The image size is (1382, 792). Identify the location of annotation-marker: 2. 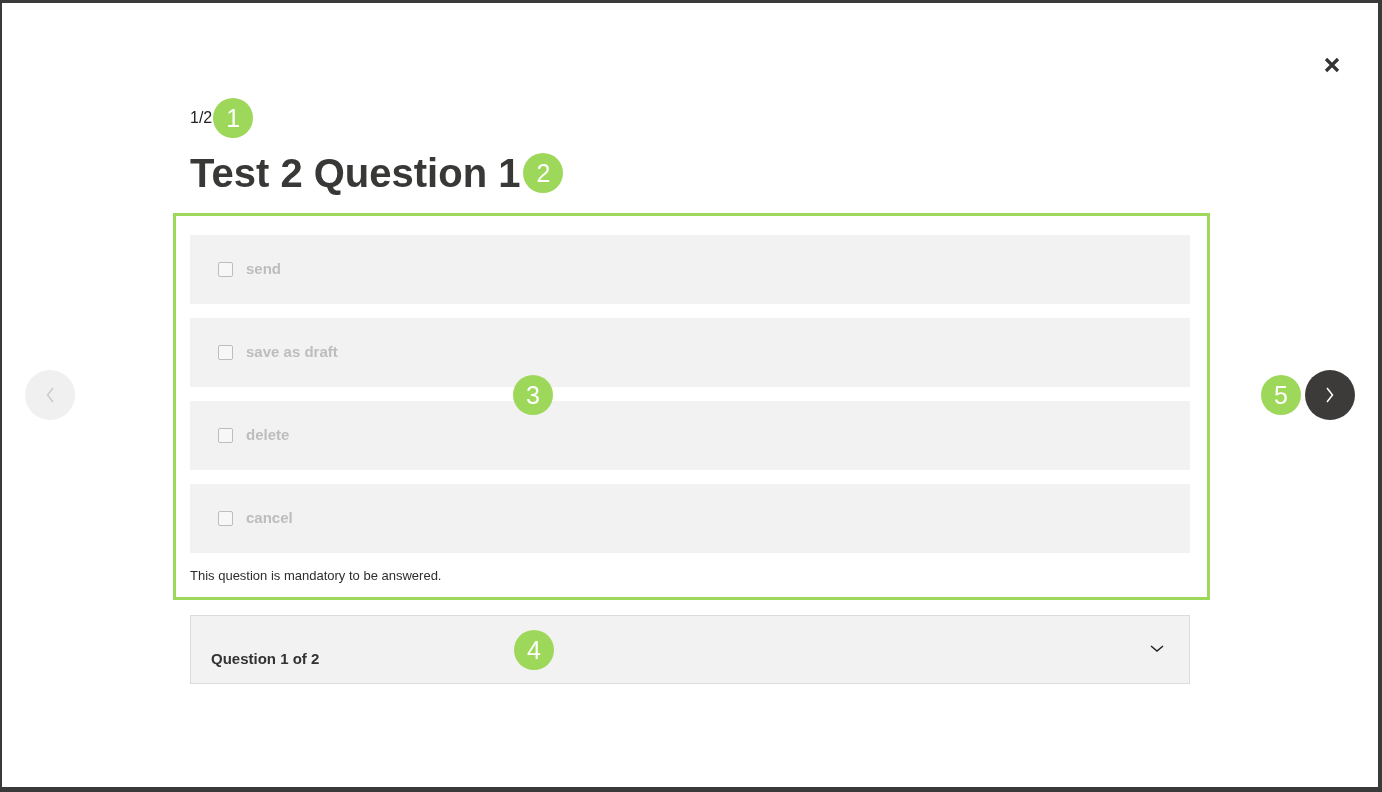
(543, 173).